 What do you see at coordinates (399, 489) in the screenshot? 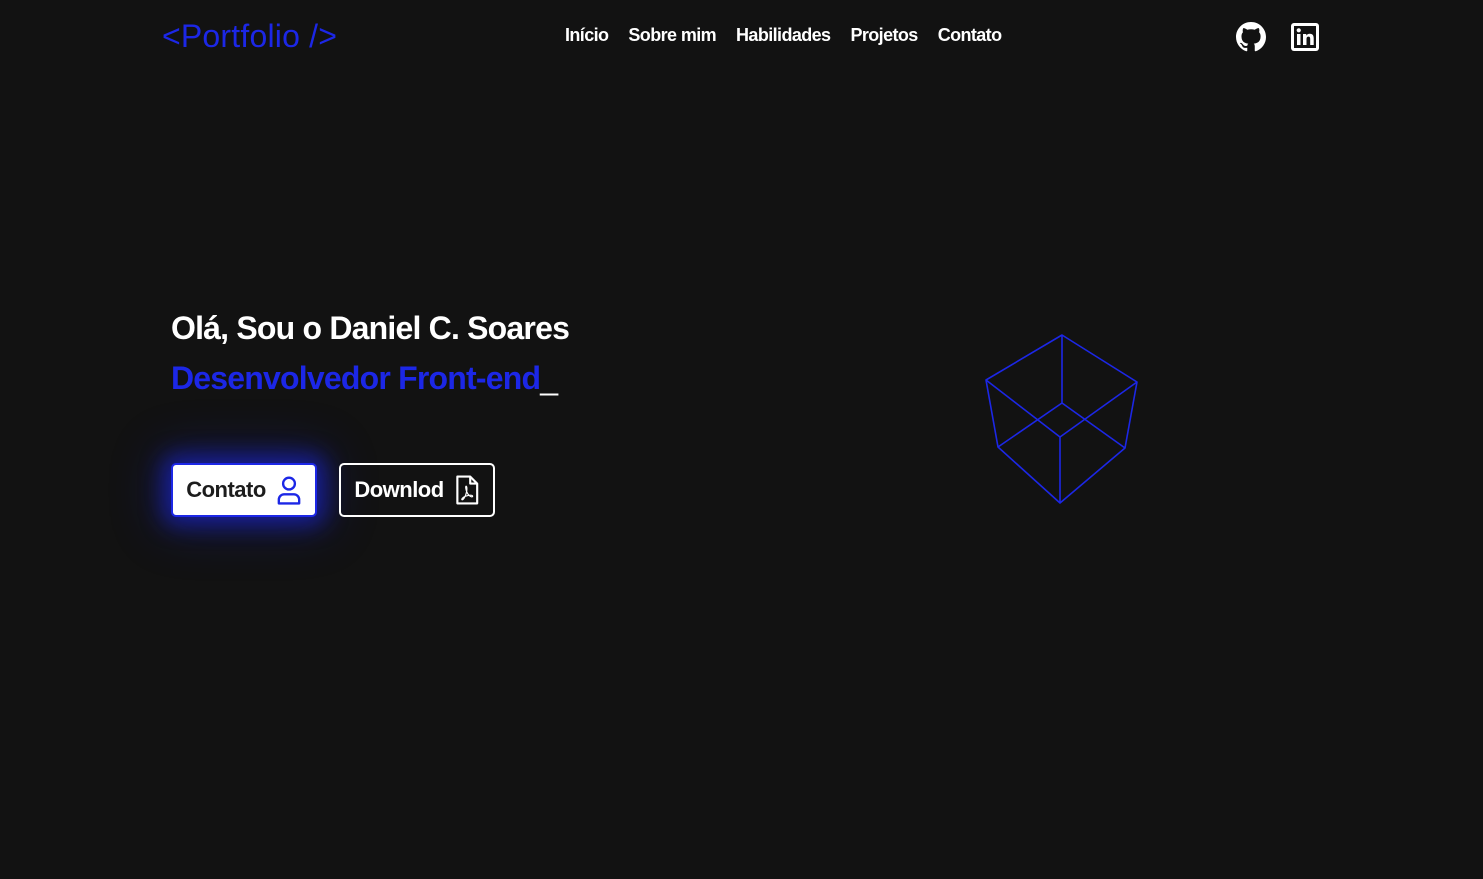
I see `download-button-label: Downlod` at bounding box center [399, 489].